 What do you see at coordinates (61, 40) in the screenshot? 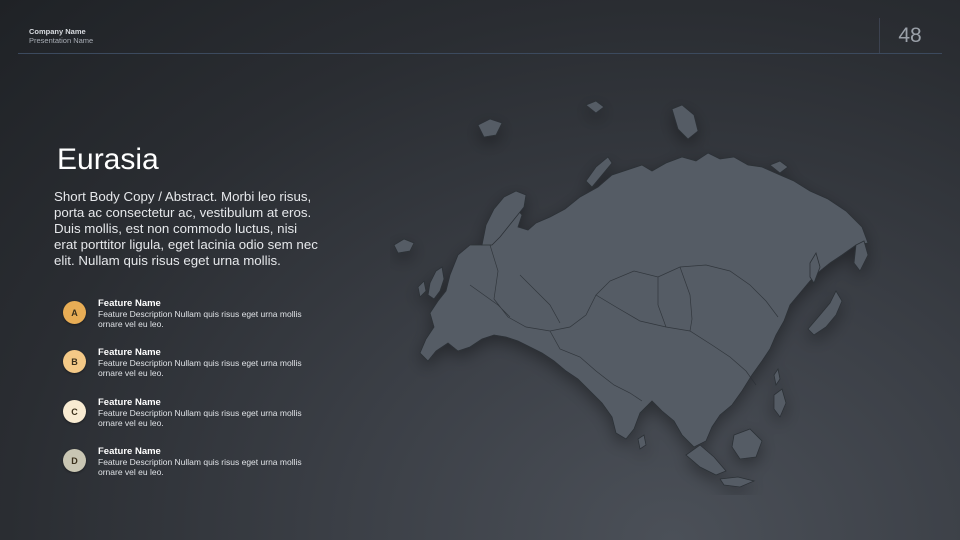
I see `presentation-name: Presentation Name` at bounding box center [61, 40].